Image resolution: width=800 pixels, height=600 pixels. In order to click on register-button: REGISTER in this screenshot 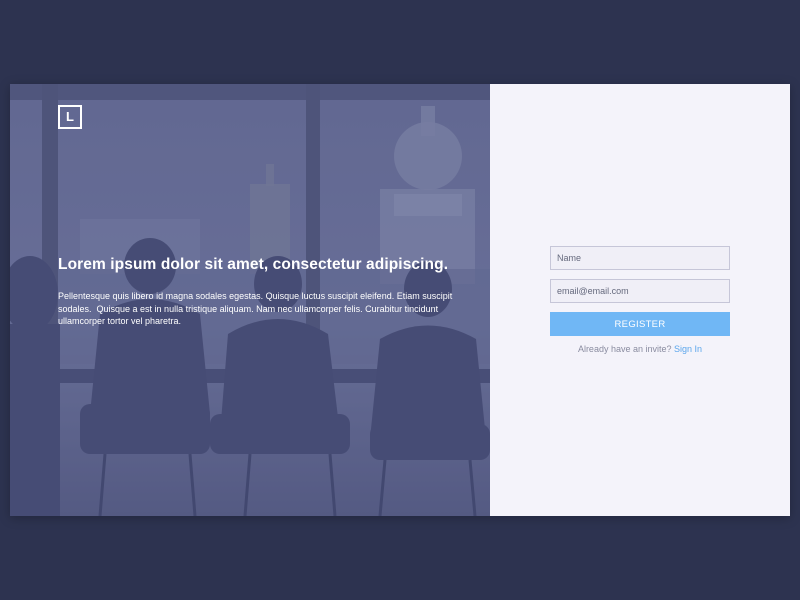, I will do `click(640, 324)`.